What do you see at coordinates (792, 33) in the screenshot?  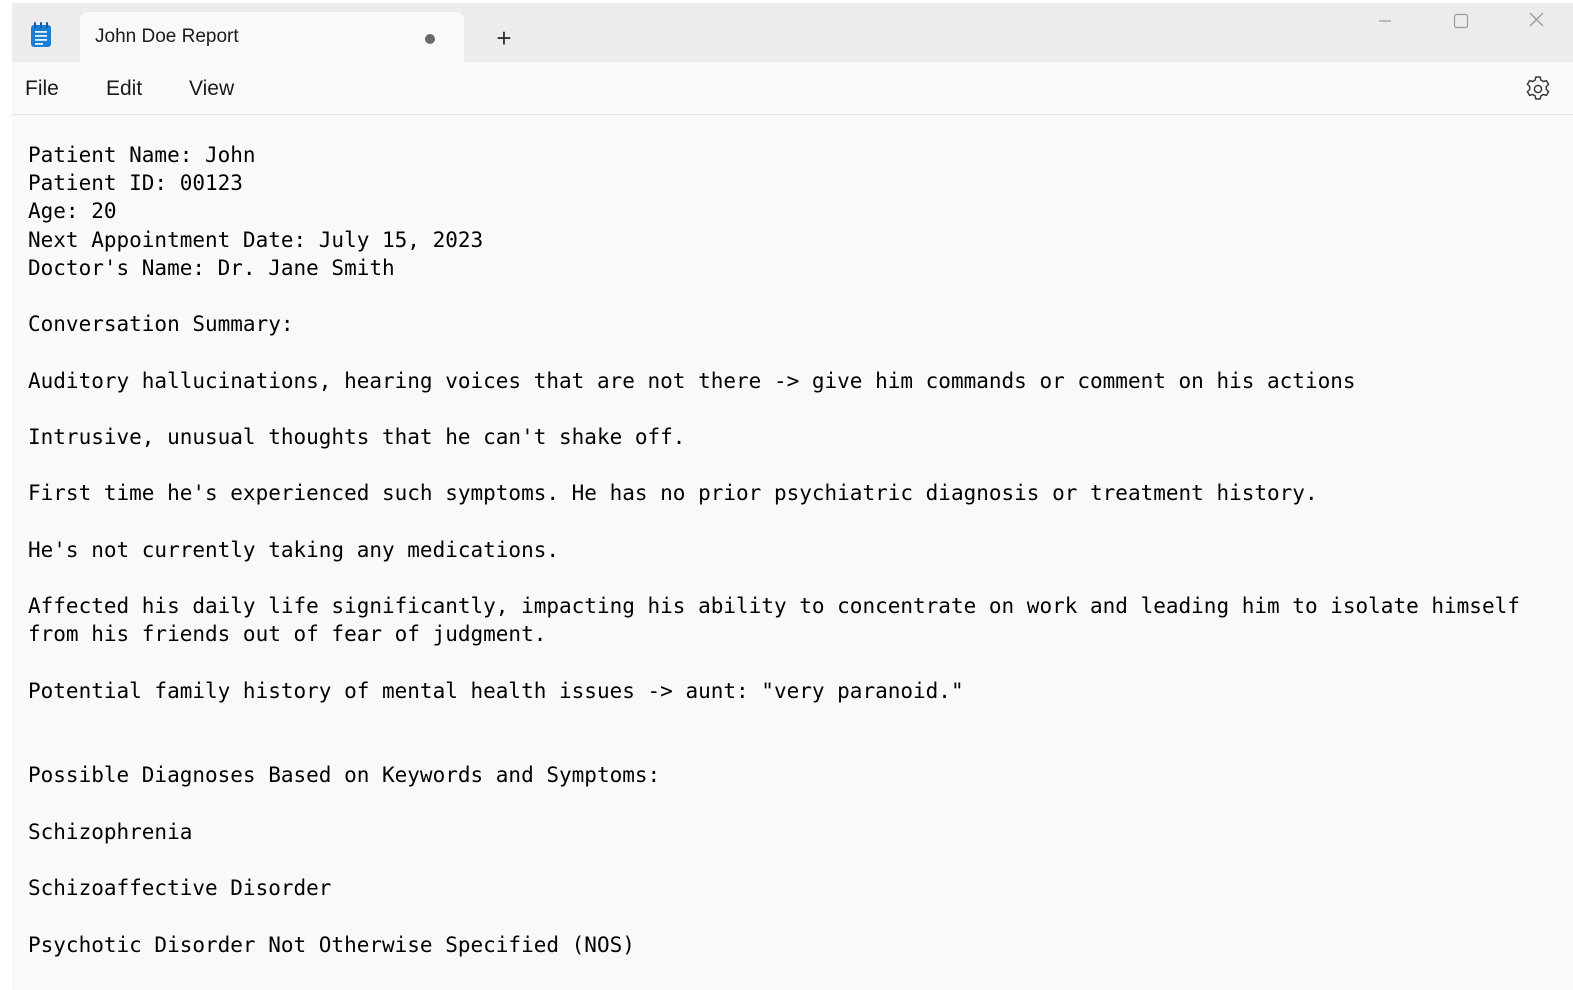 I see `title-bar: John Doe Report +` at bounding box center [792, 33].